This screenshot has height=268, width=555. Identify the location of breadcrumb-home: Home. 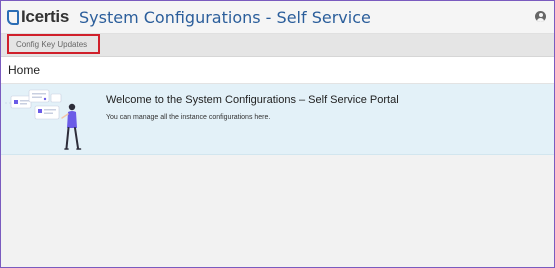
(24, 70).